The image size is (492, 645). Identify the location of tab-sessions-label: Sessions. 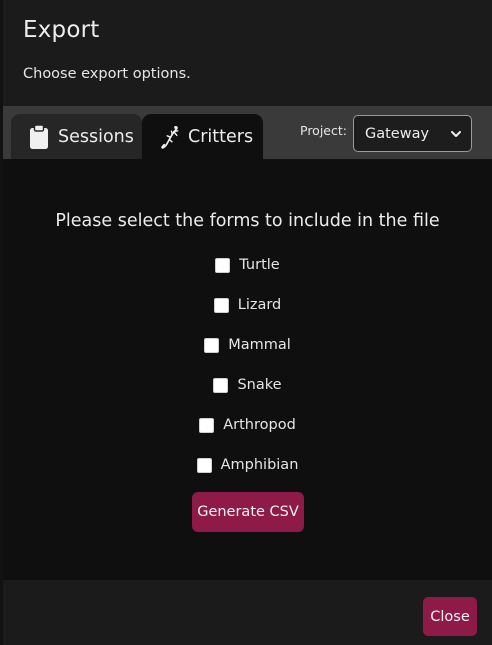
(96, 136).